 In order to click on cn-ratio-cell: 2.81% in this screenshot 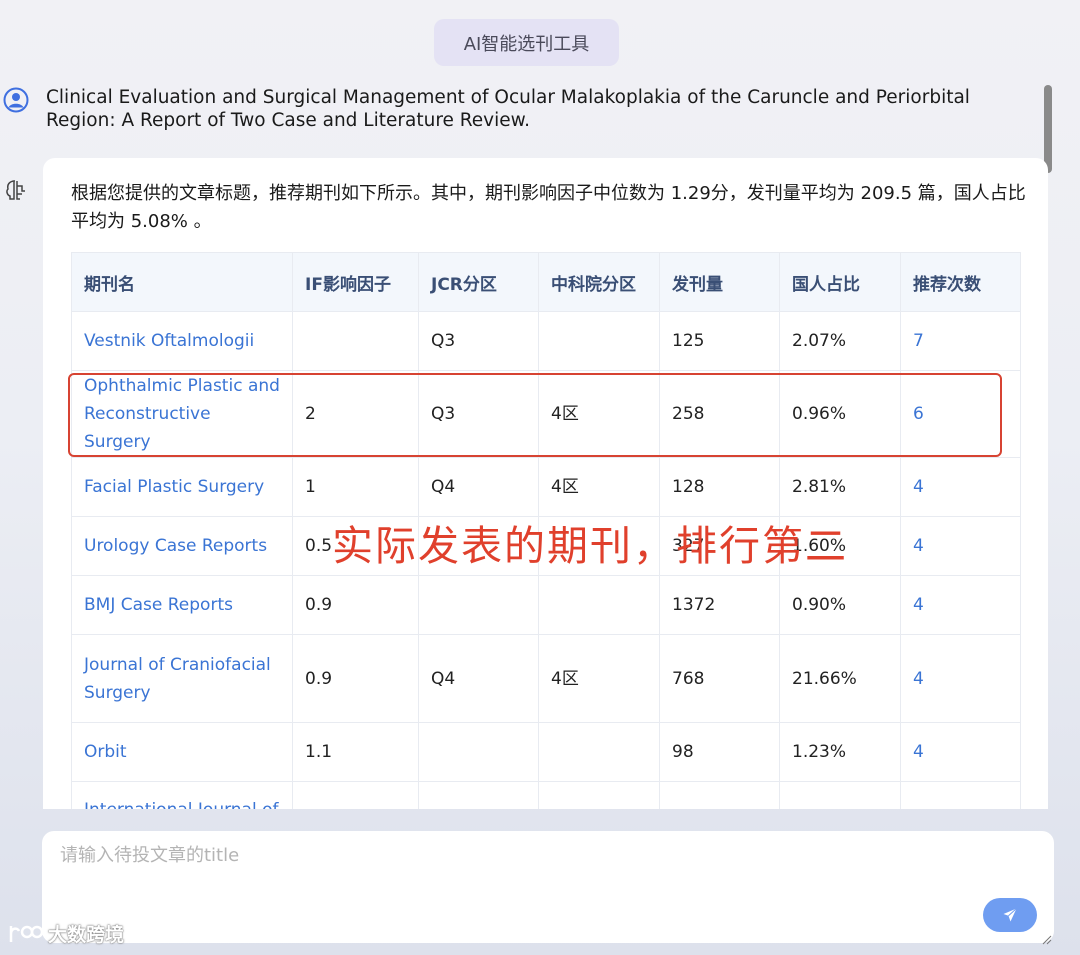, I will do `click(840, 487)`.